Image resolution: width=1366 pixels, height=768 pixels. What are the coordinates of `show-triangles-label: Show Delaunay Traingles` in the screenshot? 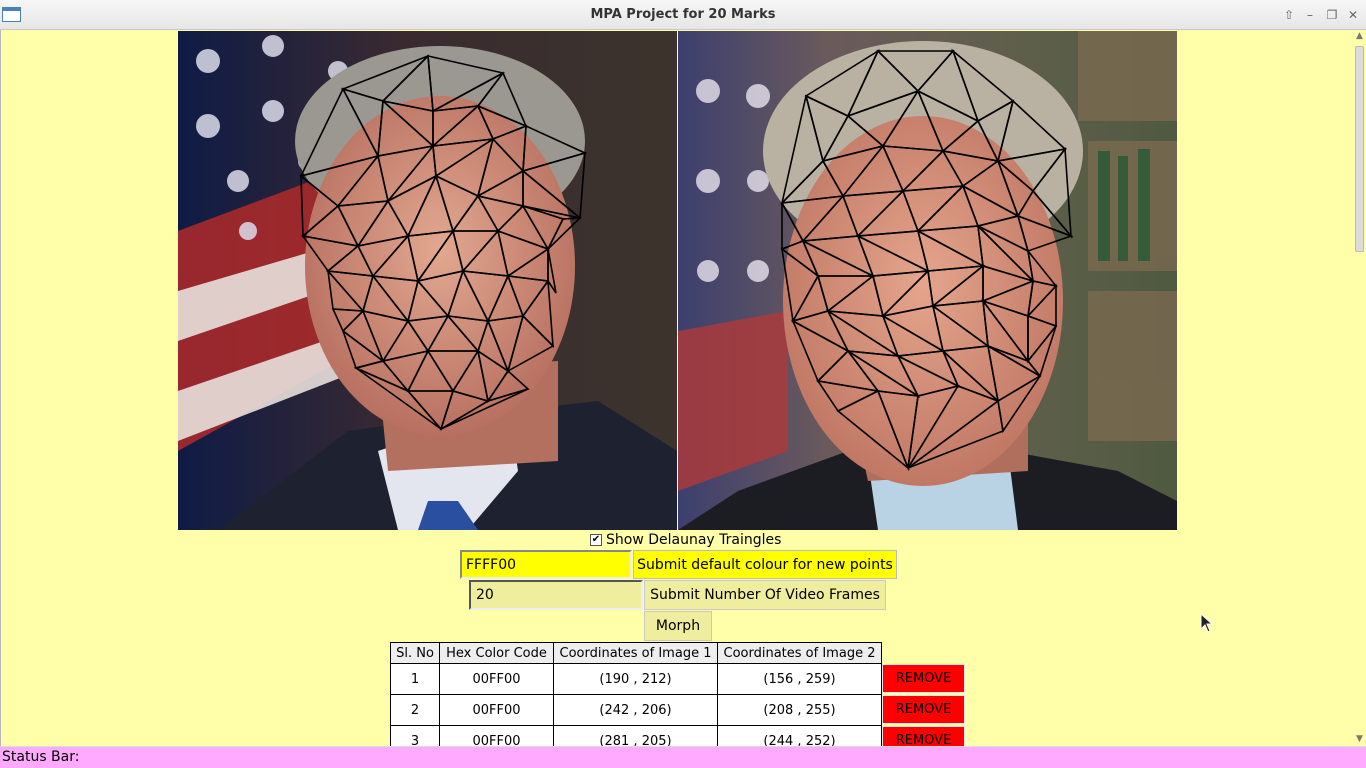 It's located at (694, 540).